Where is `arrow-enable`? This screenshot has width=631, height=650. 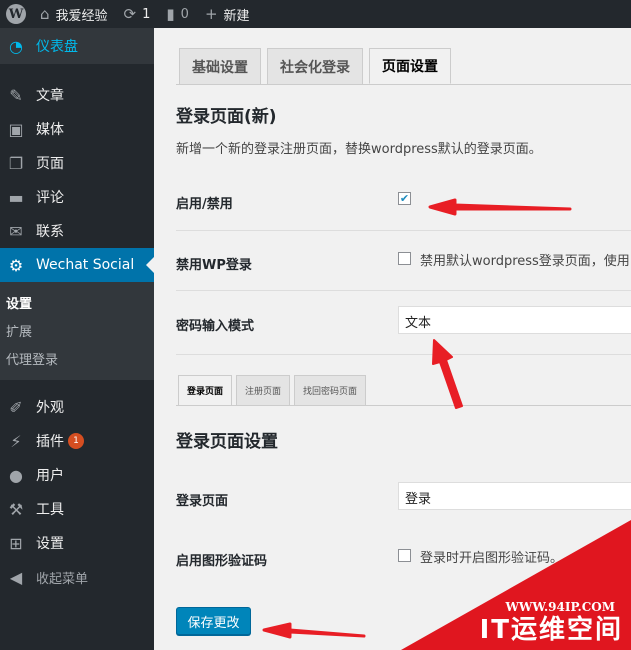
arrow-enable is located at coordinates (500, 207).